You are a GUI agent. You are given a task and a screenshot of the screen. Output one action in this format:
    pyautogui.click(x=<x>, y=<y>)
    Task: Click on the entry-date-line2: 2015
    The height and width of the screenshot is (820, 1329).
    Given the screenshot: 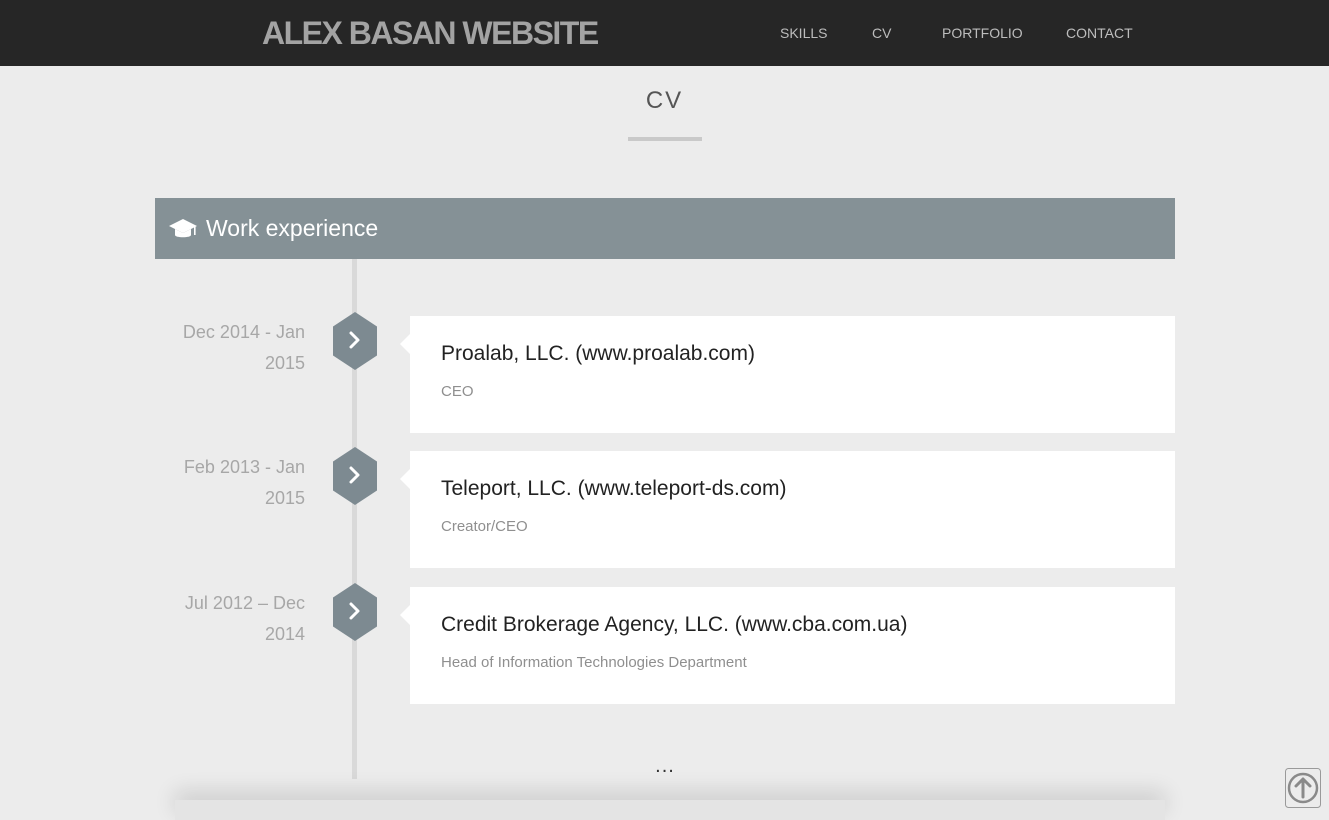 What is the action you would take?
    pyautogui.click(x=284, y=363)
    